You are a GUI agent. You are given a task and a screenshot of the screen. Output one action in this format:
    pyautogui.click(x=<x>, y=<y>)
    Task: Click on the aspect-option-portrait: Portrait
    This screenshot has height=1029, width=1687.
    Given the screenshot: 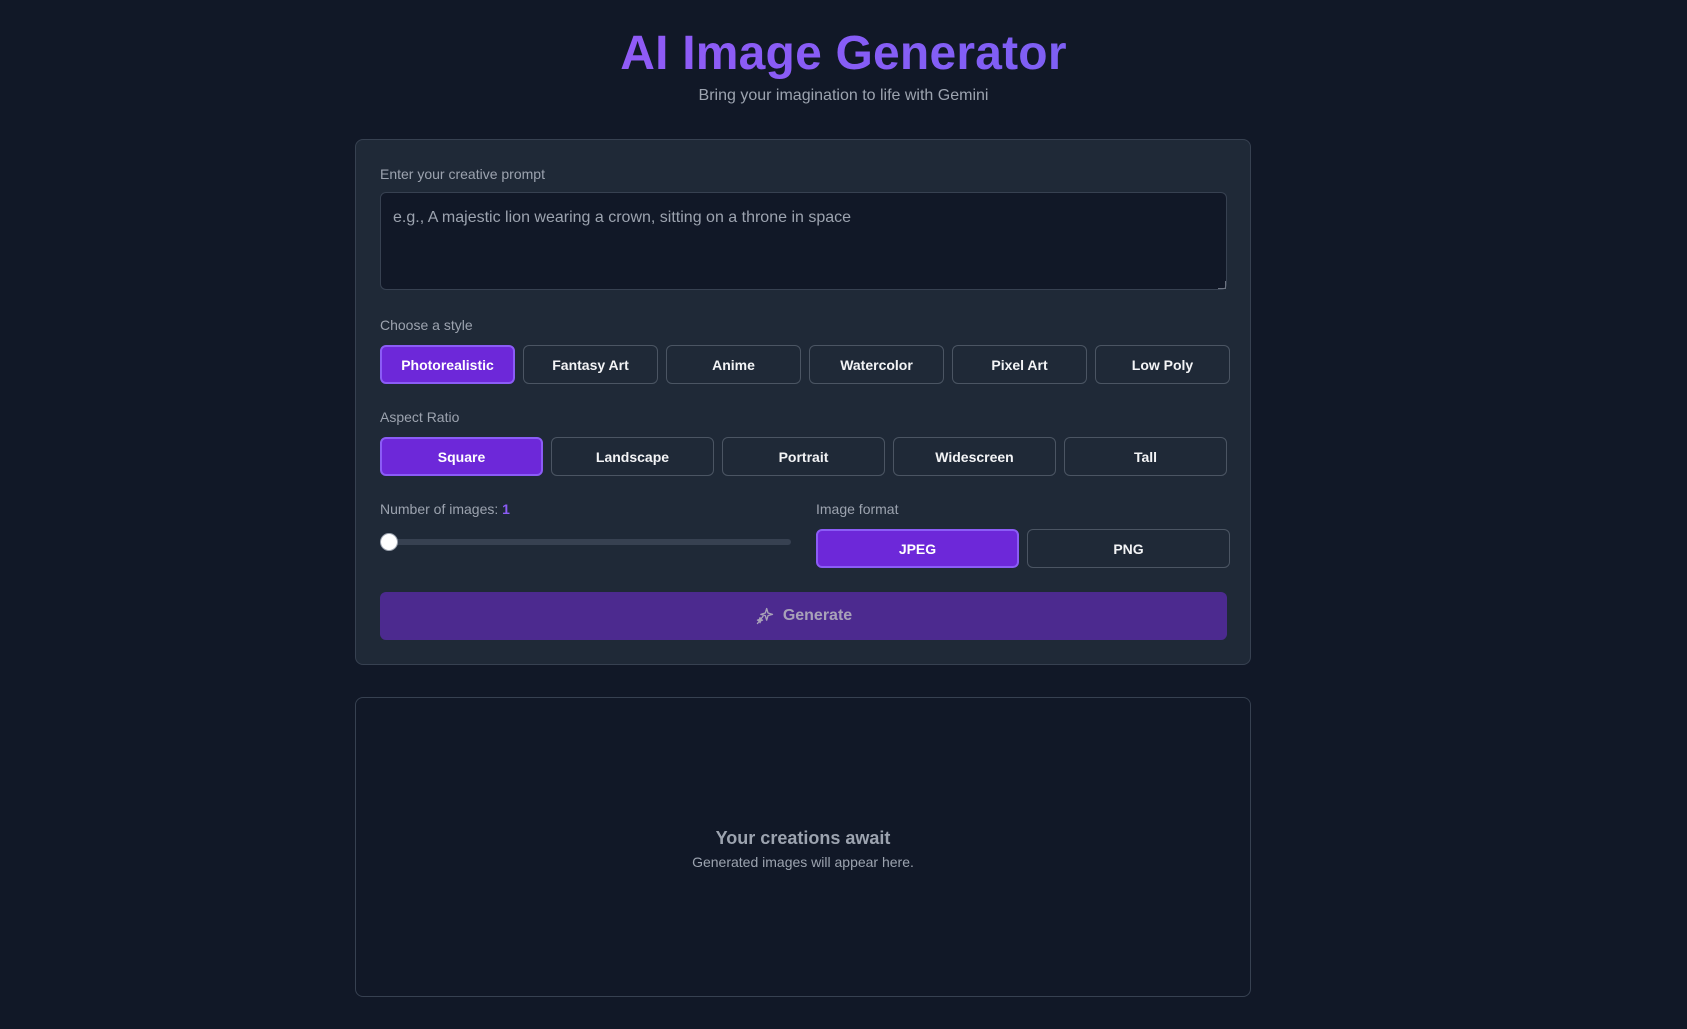 What is the action you would take?
    pyautogui.click(x=803, y=456)
    